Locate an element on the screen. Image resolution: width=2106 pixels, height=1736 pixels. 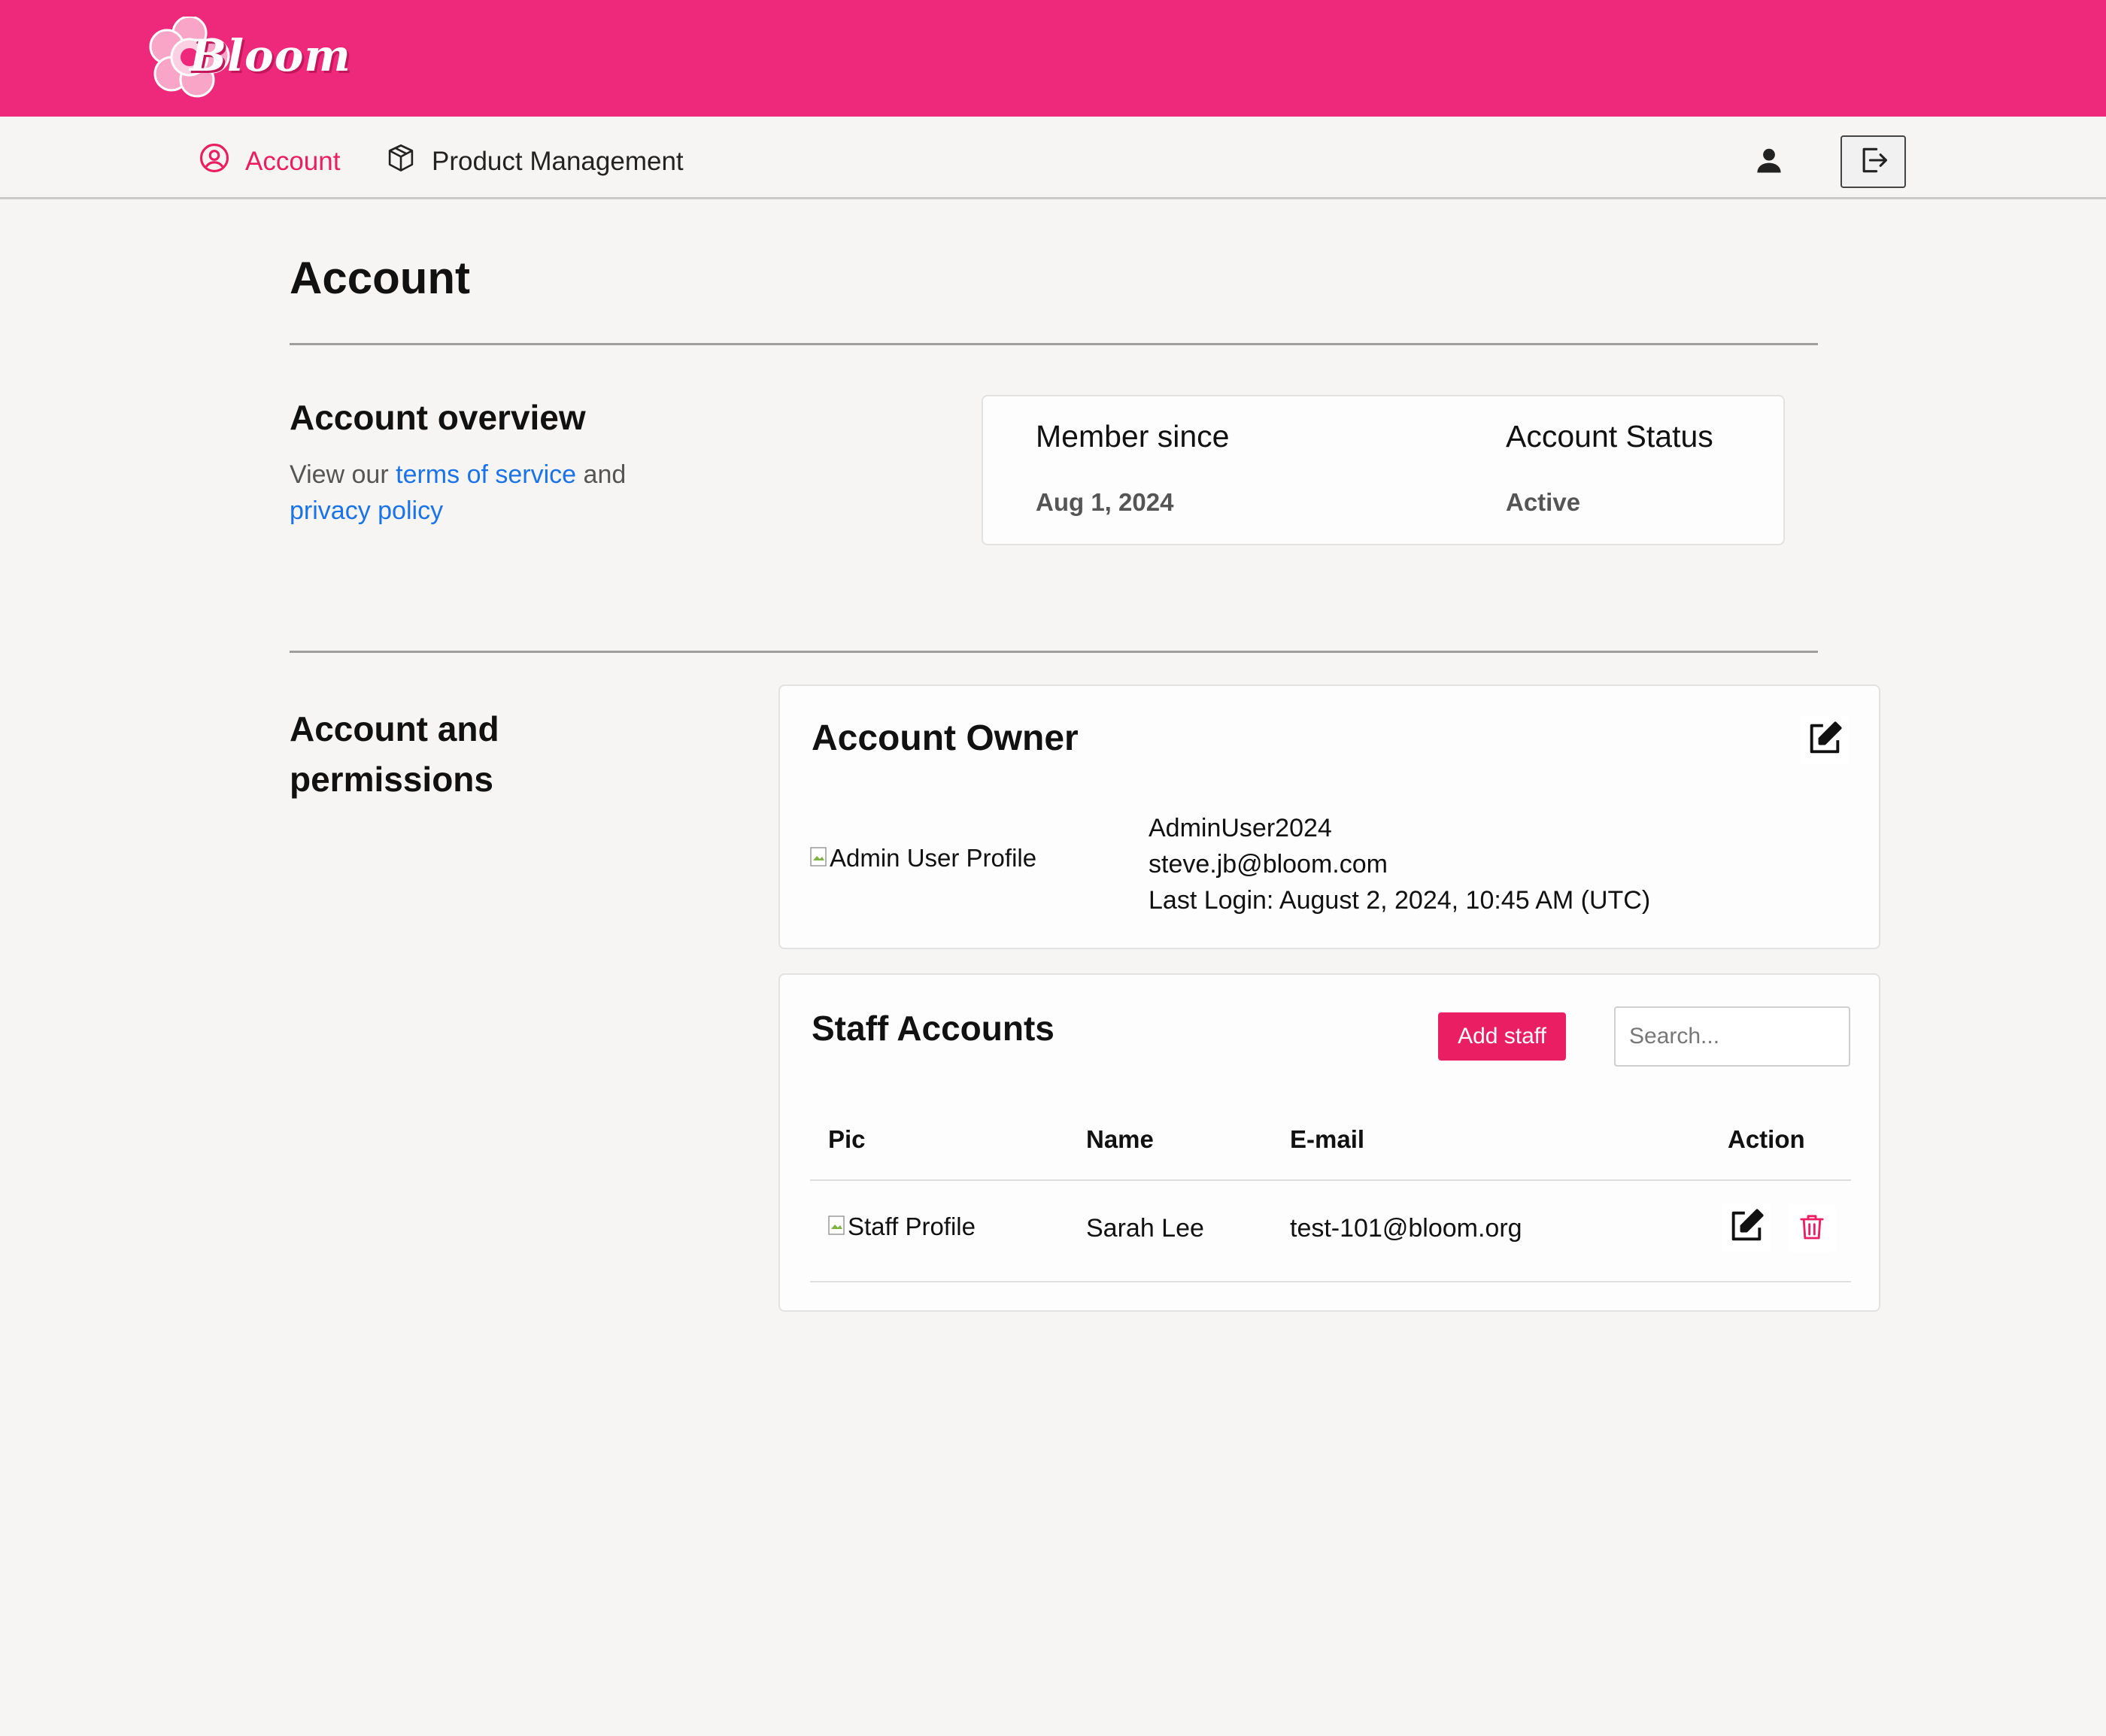
desc-and: and is located at coordinates (605, 474).